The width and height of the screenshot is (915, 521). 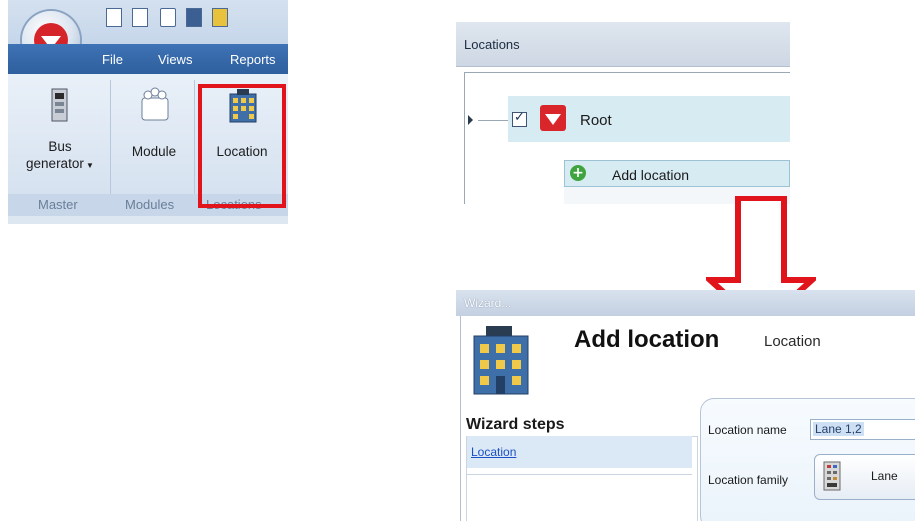 I want to click on menu-reports: Reports, so click(x=253, y=59).